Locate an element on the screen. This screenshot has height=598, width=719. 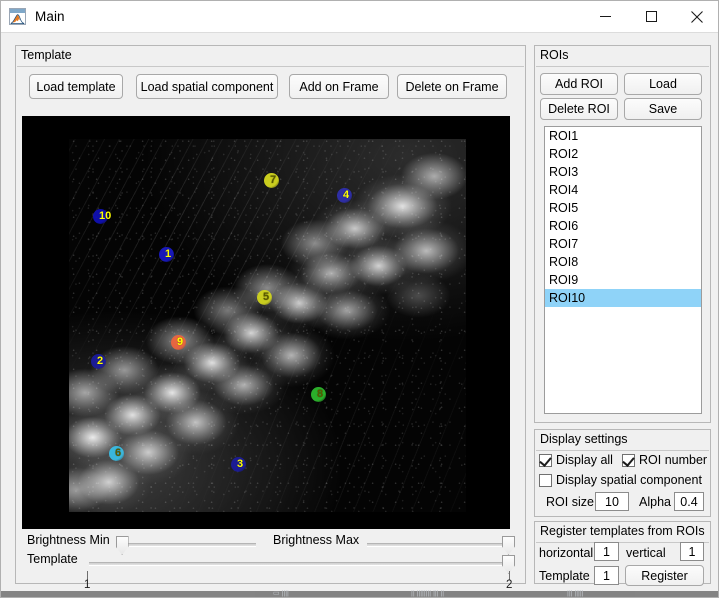
roi-list-item: ROI2 is located at coordinates (623, 154).